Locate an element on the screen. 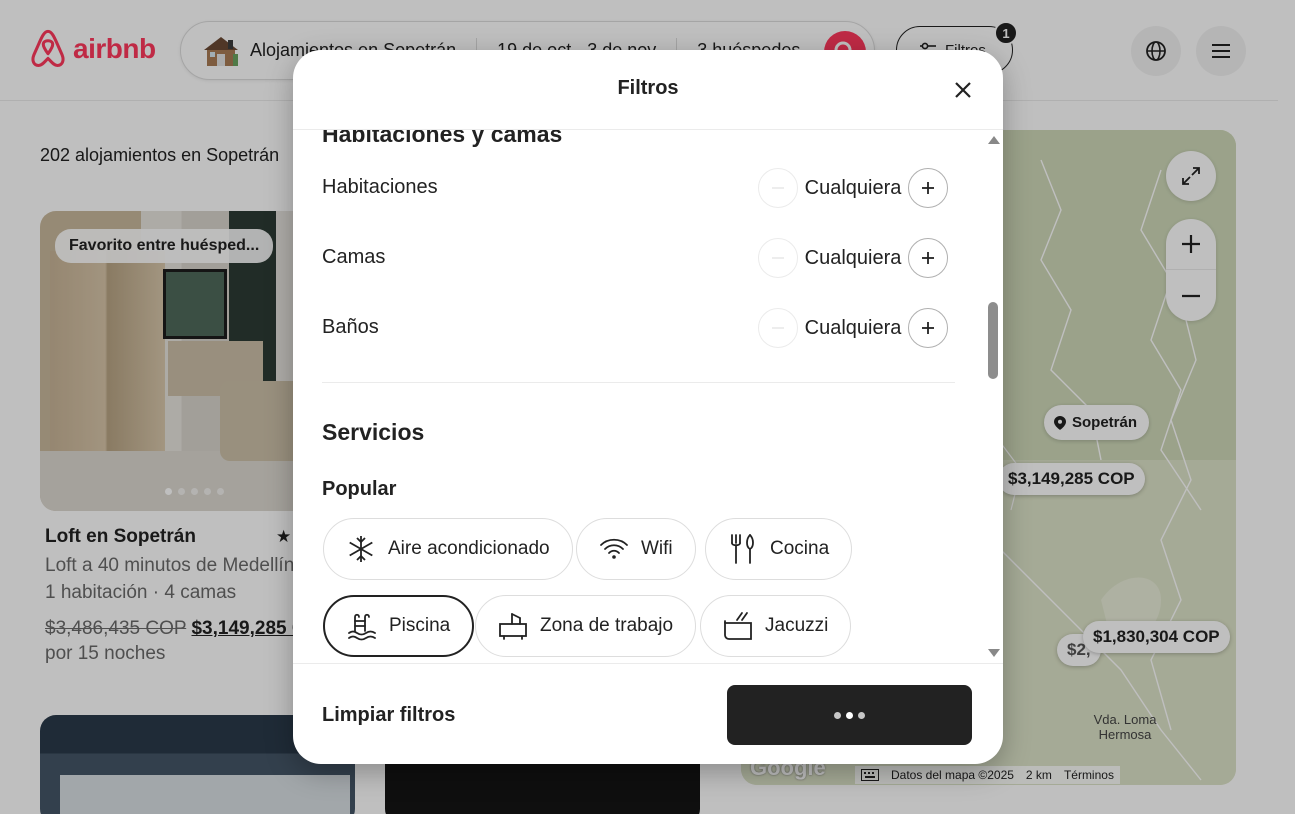 This screenshot has height=814, width=1295. close-icon is located at coordinates (963, 90).